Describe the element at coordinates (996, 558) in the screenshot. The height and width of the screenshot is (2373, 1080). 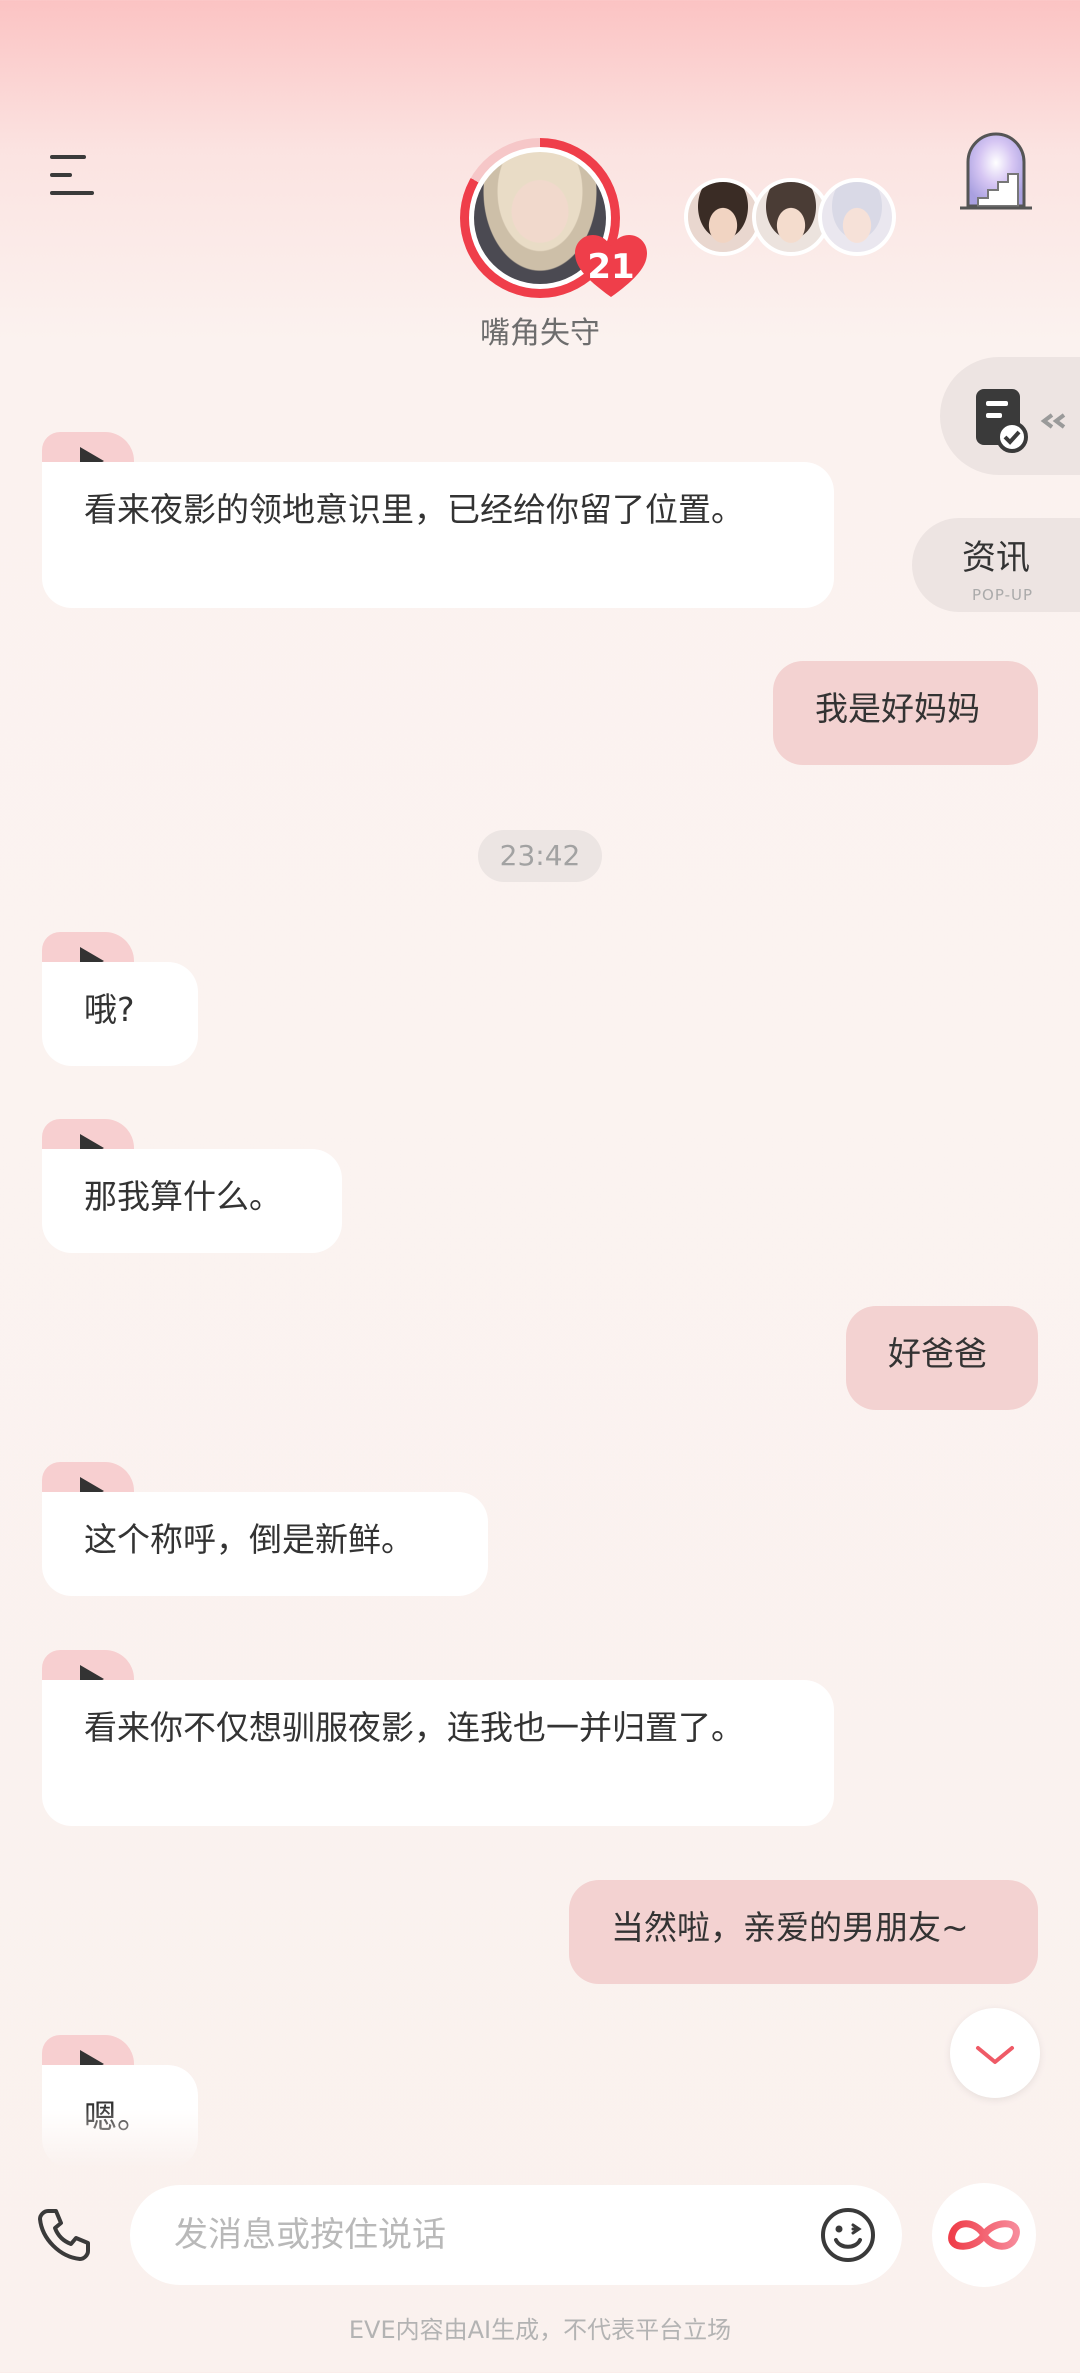
I see `news-label: 资讯` at that location.